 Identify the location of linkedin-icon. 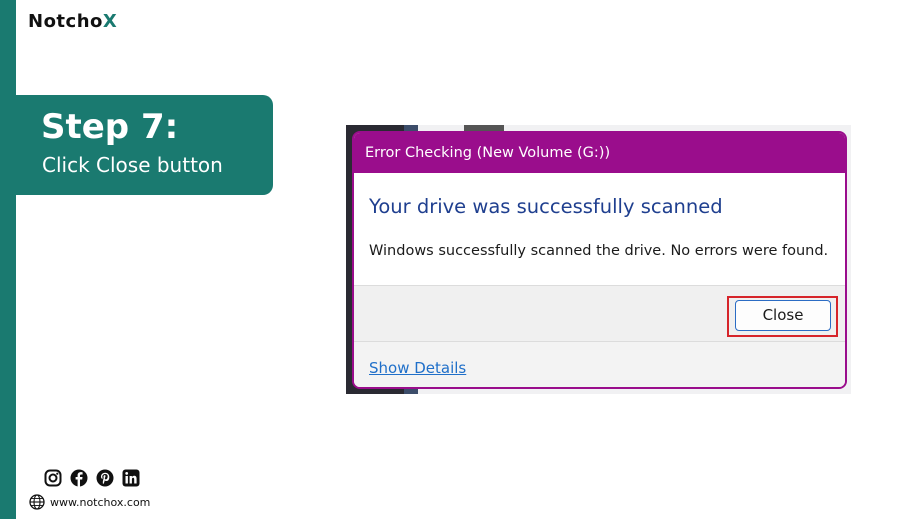
(131, 478).